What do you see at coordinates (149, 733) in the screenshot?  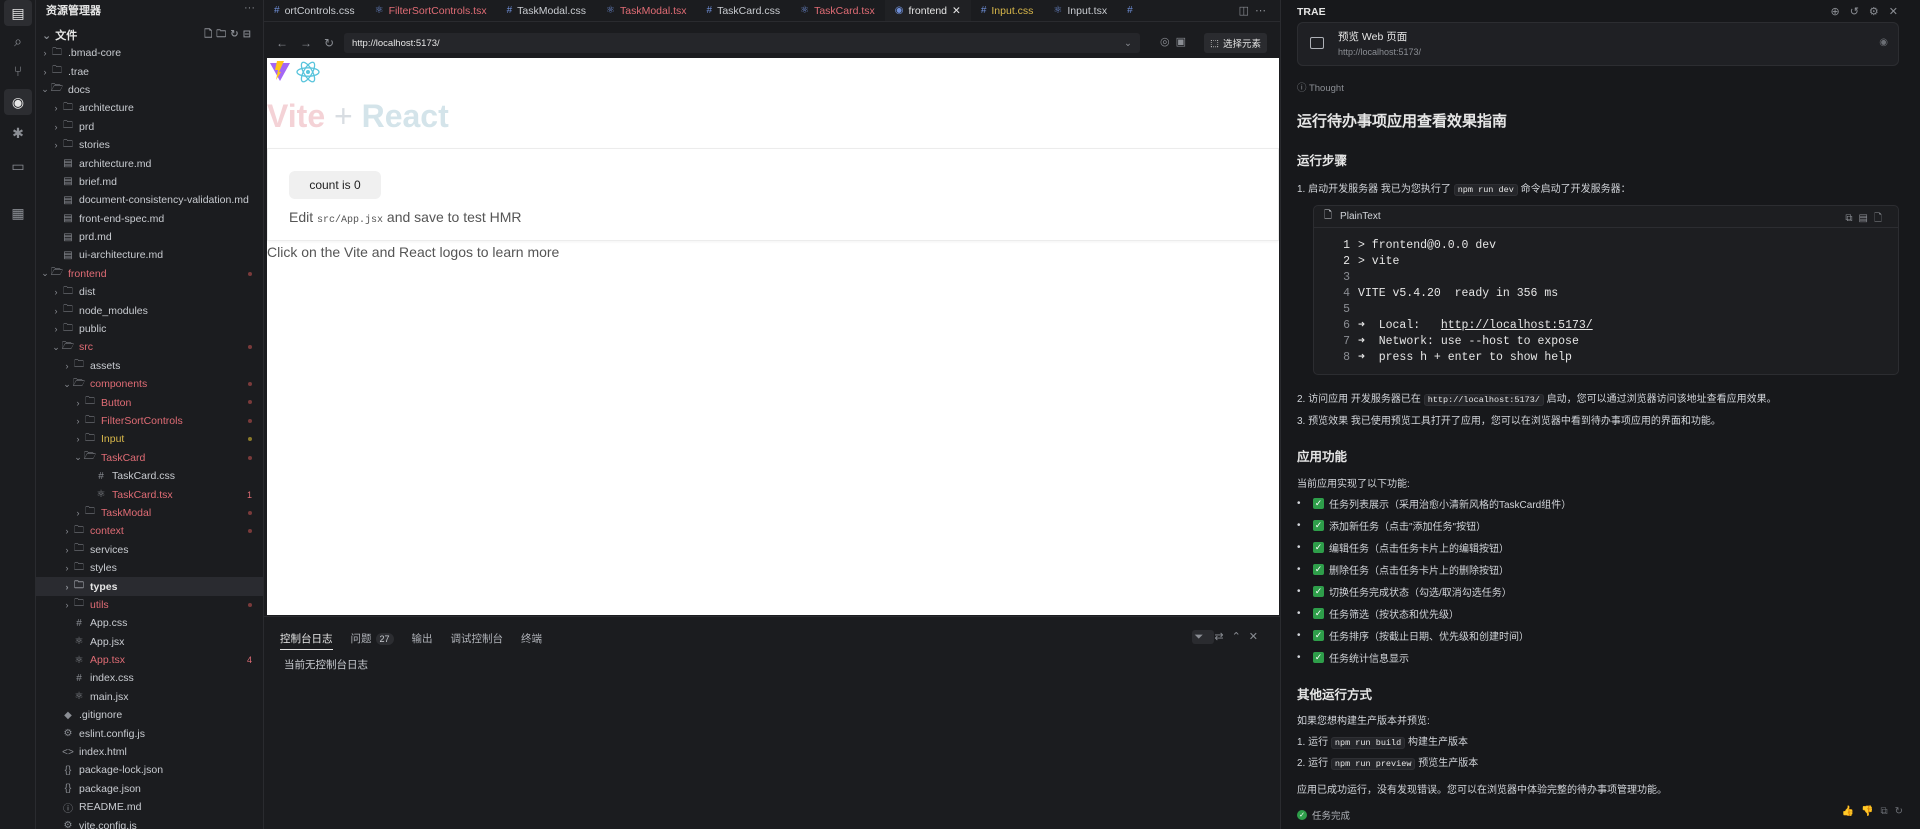 I see `tree-item: ⚙ eslint.config.js` at bounding box center [149, 733].